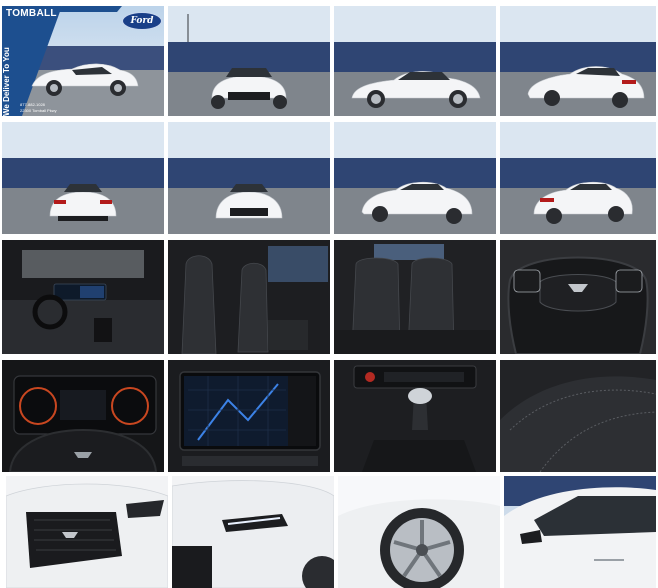 The image size is (658, 588). I want to click on seat-stitch-photo, so click(578, 416).